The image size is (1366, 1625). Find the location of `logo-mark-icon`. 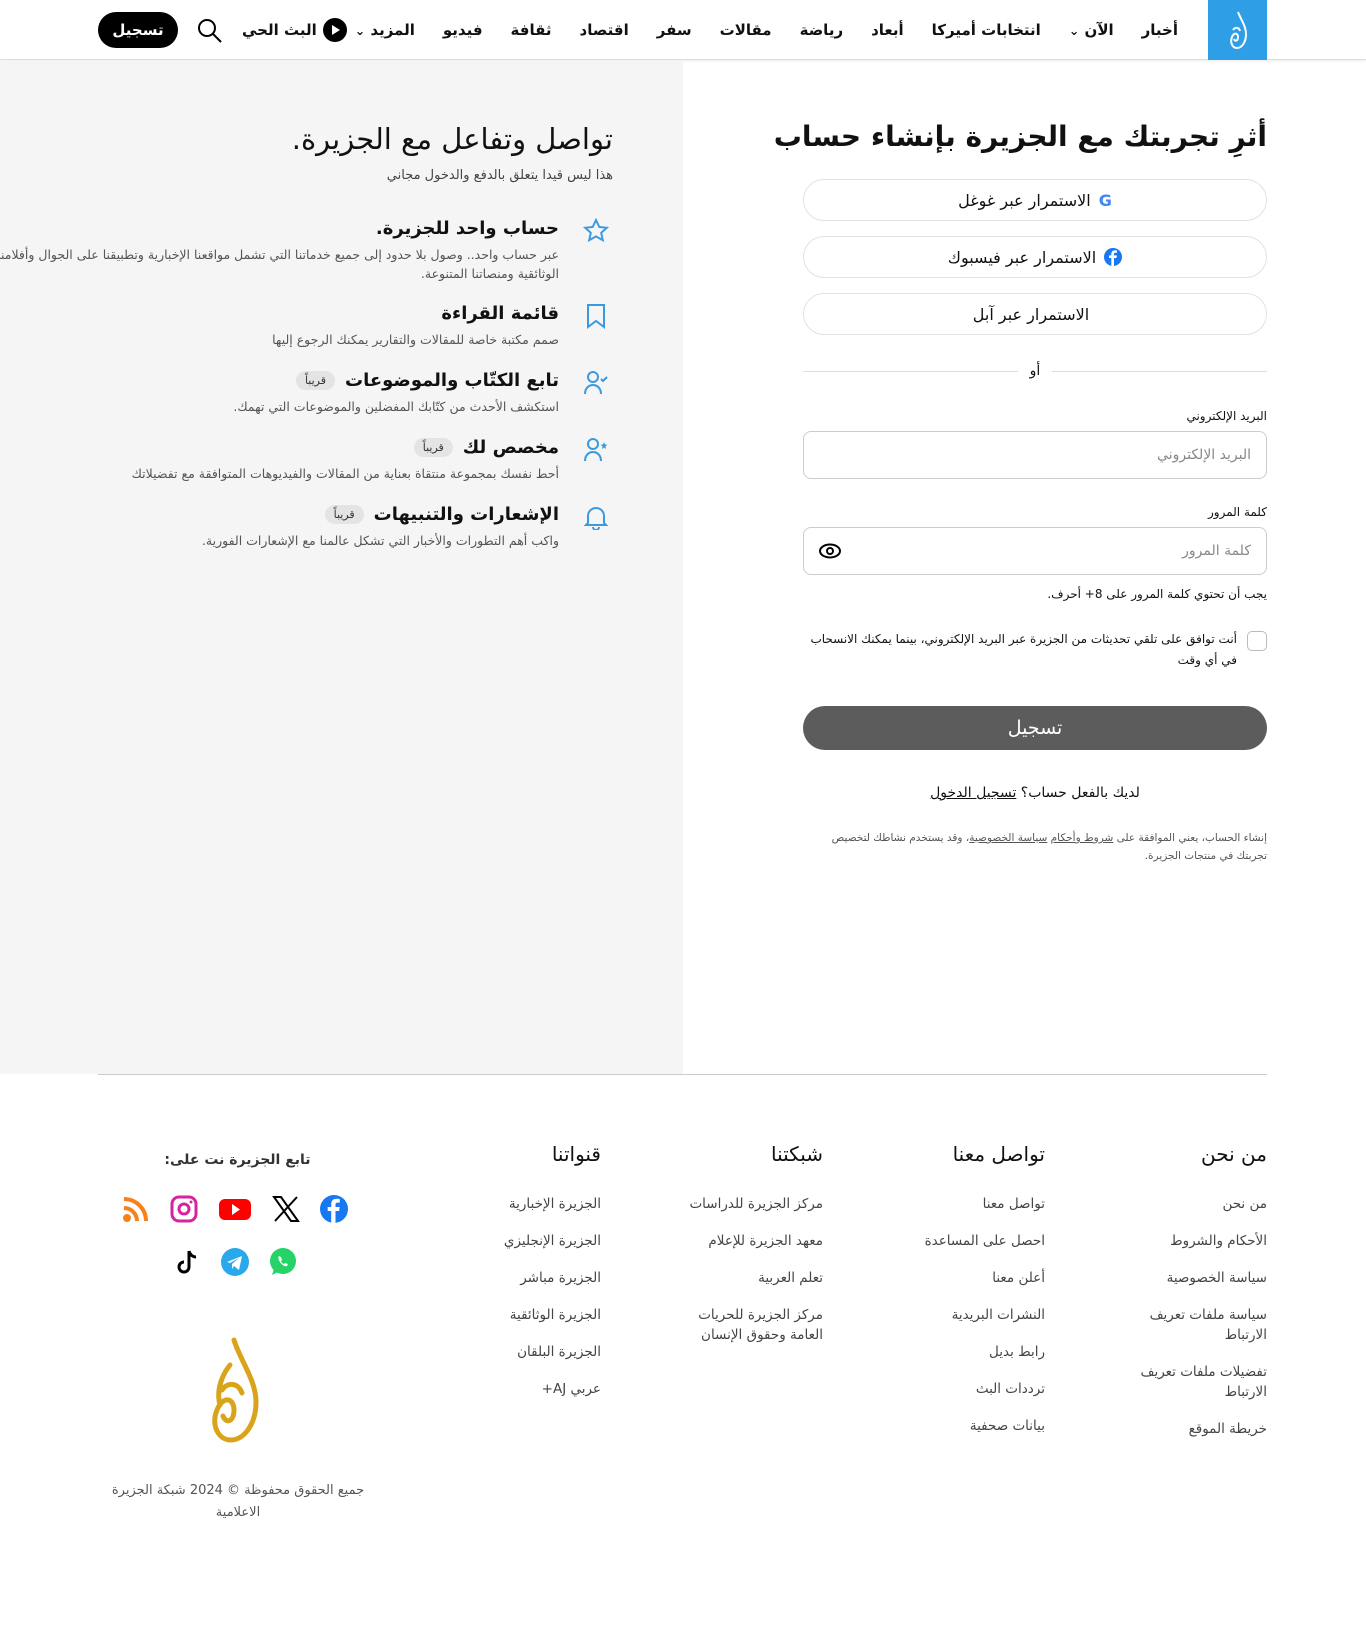

logo-mark-icon is located at coordinates (1238, 30).